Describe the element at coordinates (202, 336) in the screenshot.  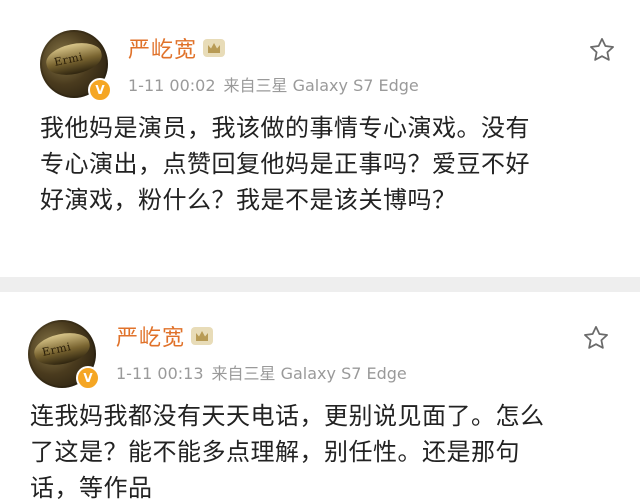
I see `crown-badge-icon` at that location.